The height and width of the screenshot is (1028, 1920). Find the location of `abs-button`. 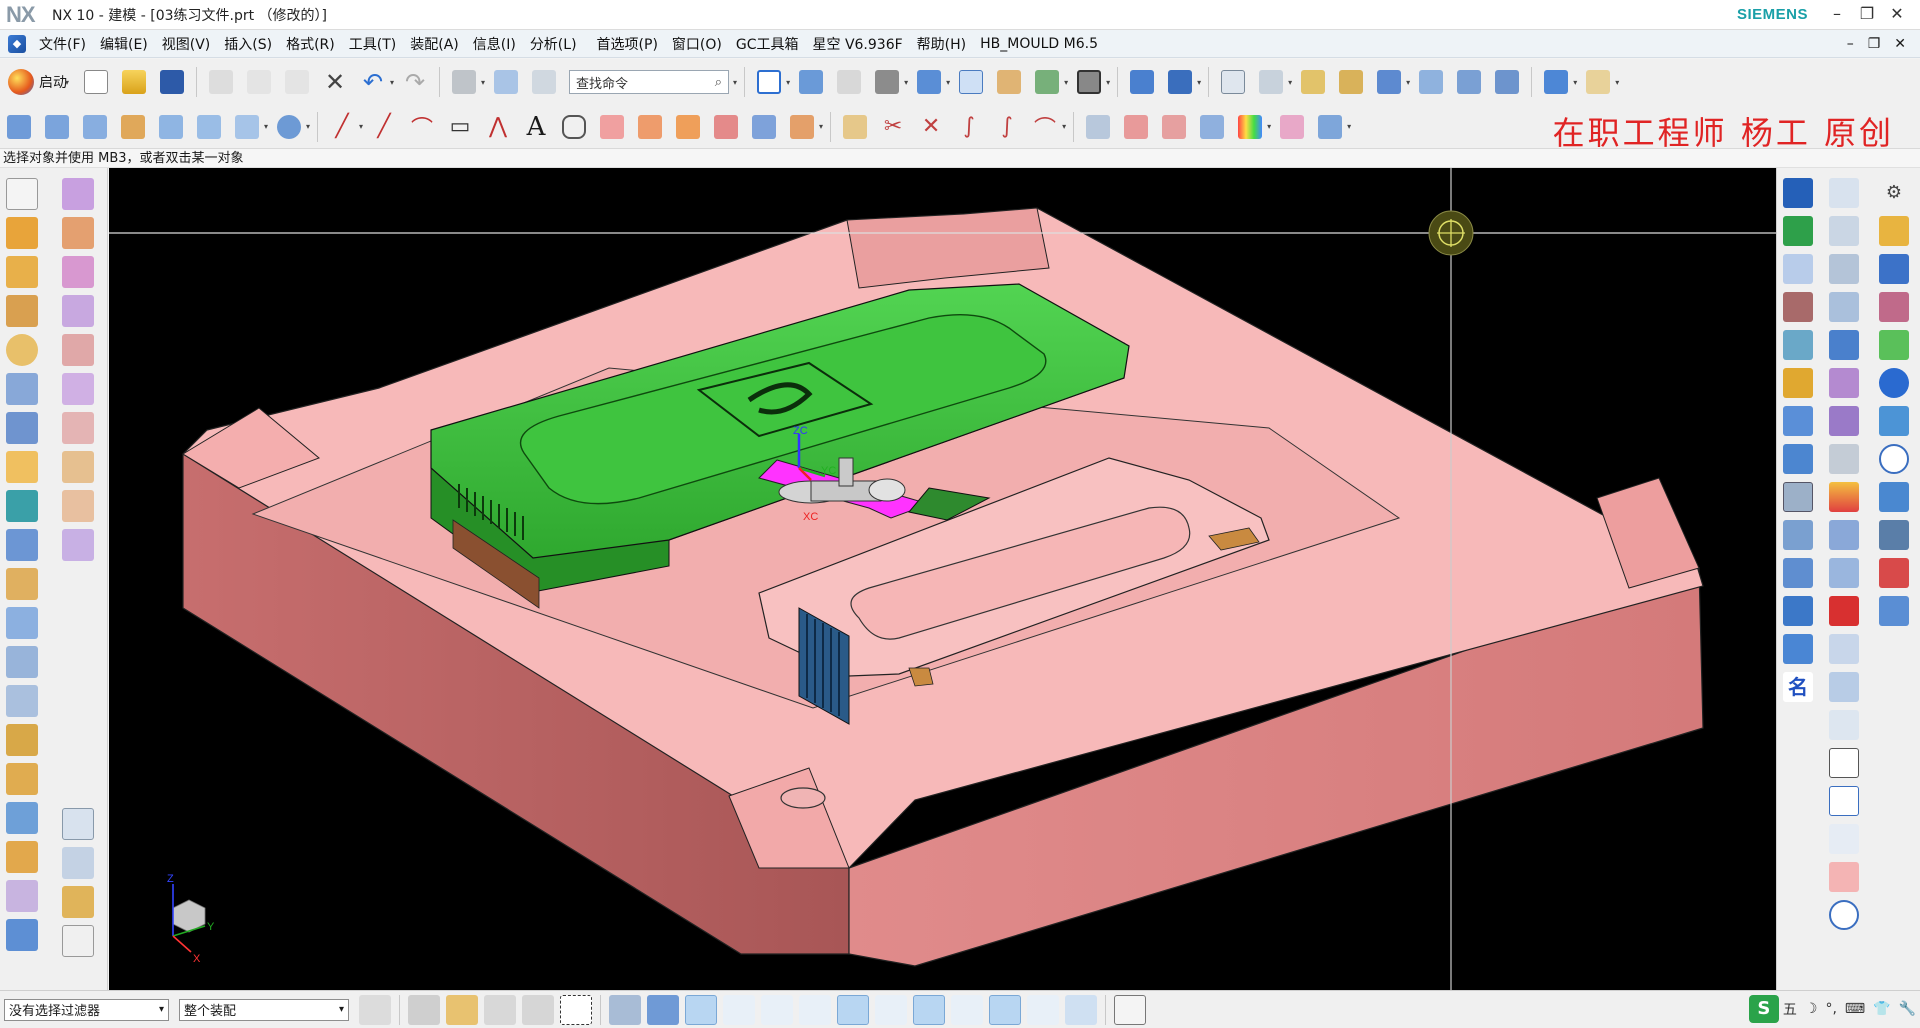

abs-button is located at coordinates (1844, 193).